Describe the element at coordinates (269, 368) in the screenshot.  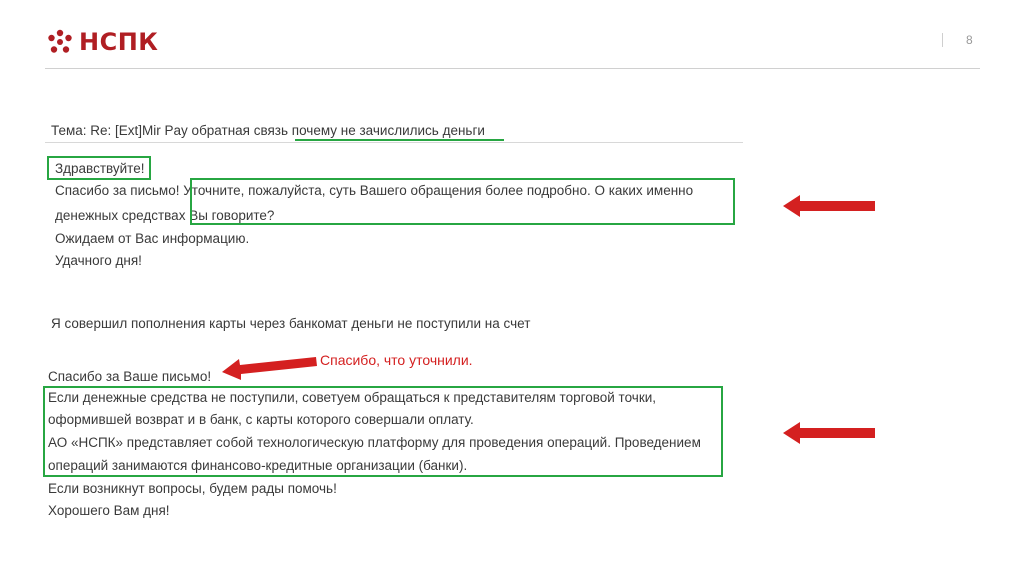
I see `arrow-pointer-icon` at that location.